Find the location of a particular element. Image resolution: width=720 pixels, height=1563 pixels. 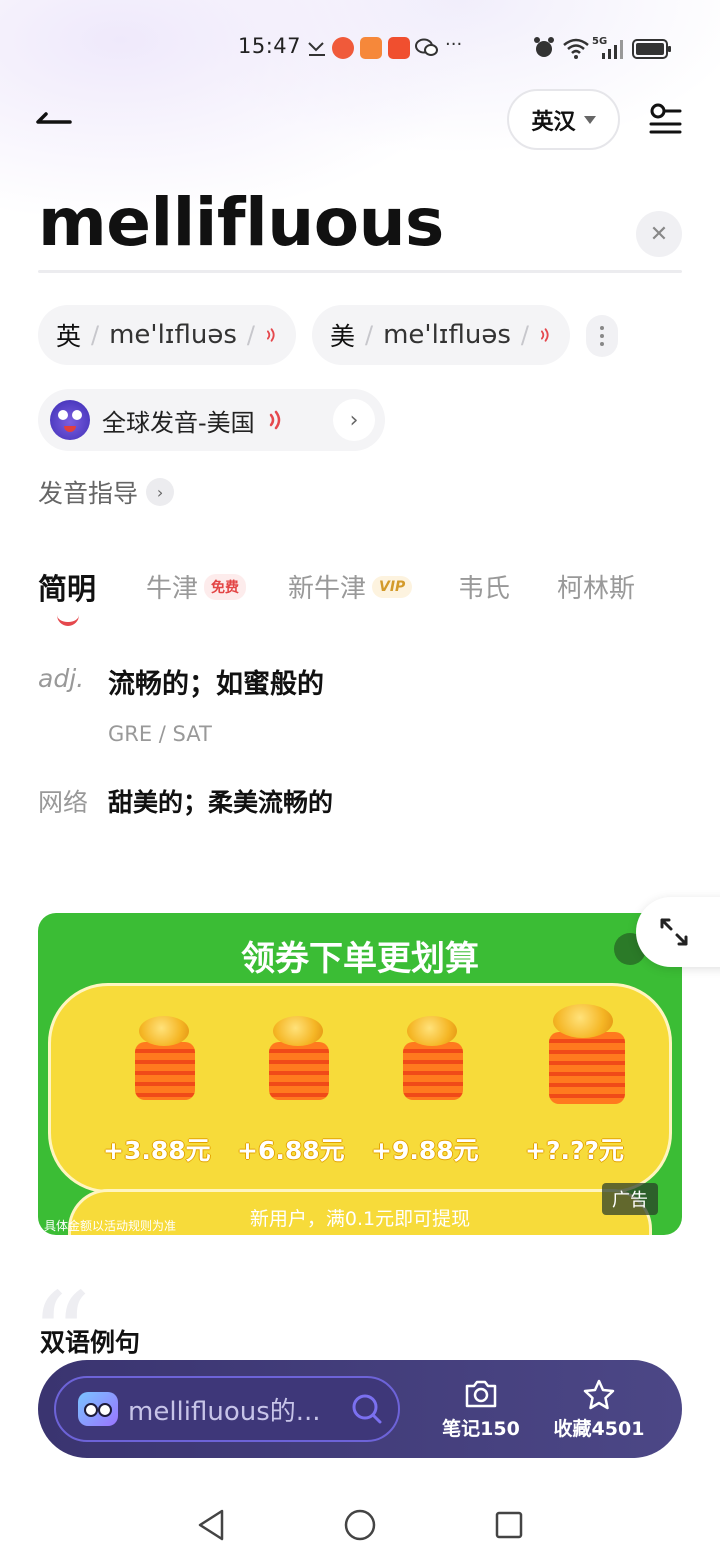

headword: mellifluous is located at coordinates (241, 222).